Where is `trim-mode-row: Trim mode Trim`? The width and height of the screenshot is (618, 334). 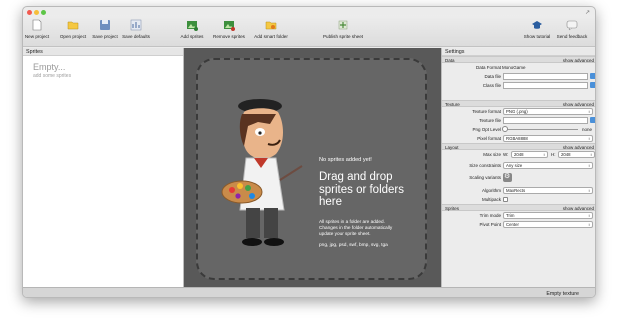
trim-mode-row: Trim mode Trim is located at coordinates (518, 215).